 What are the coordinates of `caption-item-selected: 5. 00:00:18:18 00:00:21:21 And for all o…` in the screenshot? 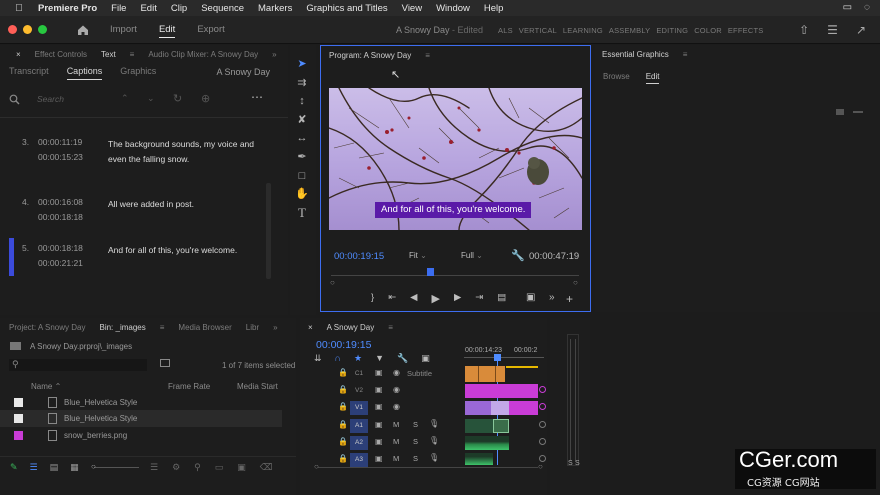 It's located at (136, 262).